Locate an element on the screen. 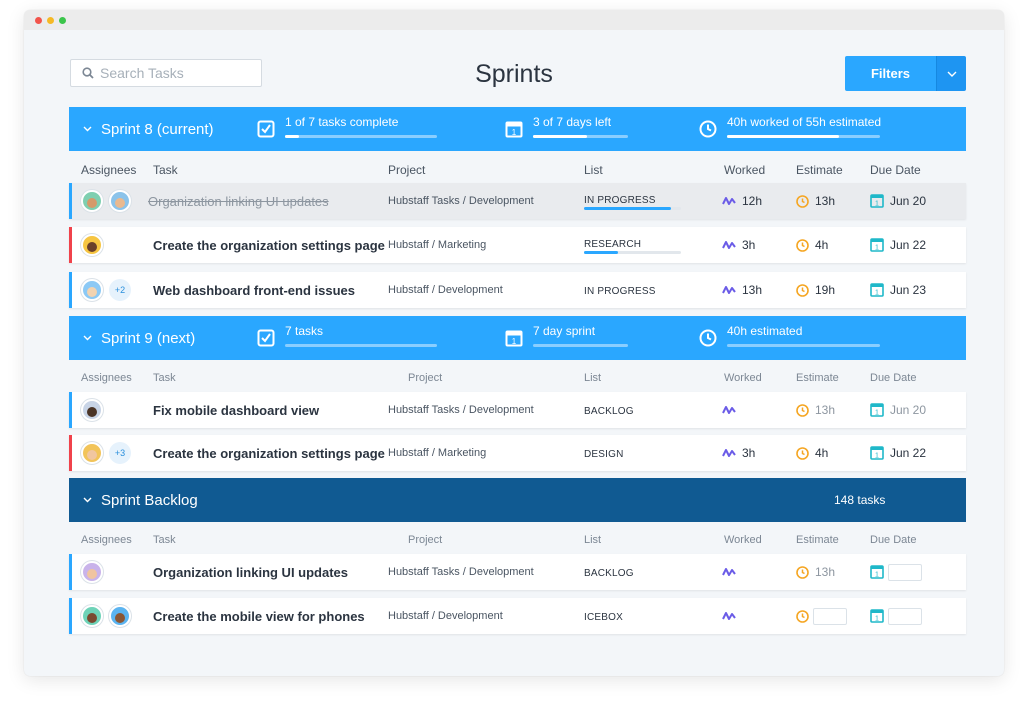 The width and height of the screenshot is (1028, 712). sprint-stat-text: 1 of 7 tasks complete is located at coordinates (342, 122).